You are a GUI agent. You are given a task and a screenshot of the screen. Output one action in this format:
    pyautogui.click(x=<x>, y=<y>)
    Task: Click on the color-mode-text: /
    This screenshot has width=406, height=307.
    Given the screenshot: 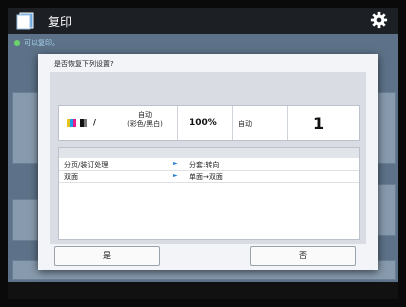 What is the action you would take?
    pyautogui.click(x=94, y=122)
    